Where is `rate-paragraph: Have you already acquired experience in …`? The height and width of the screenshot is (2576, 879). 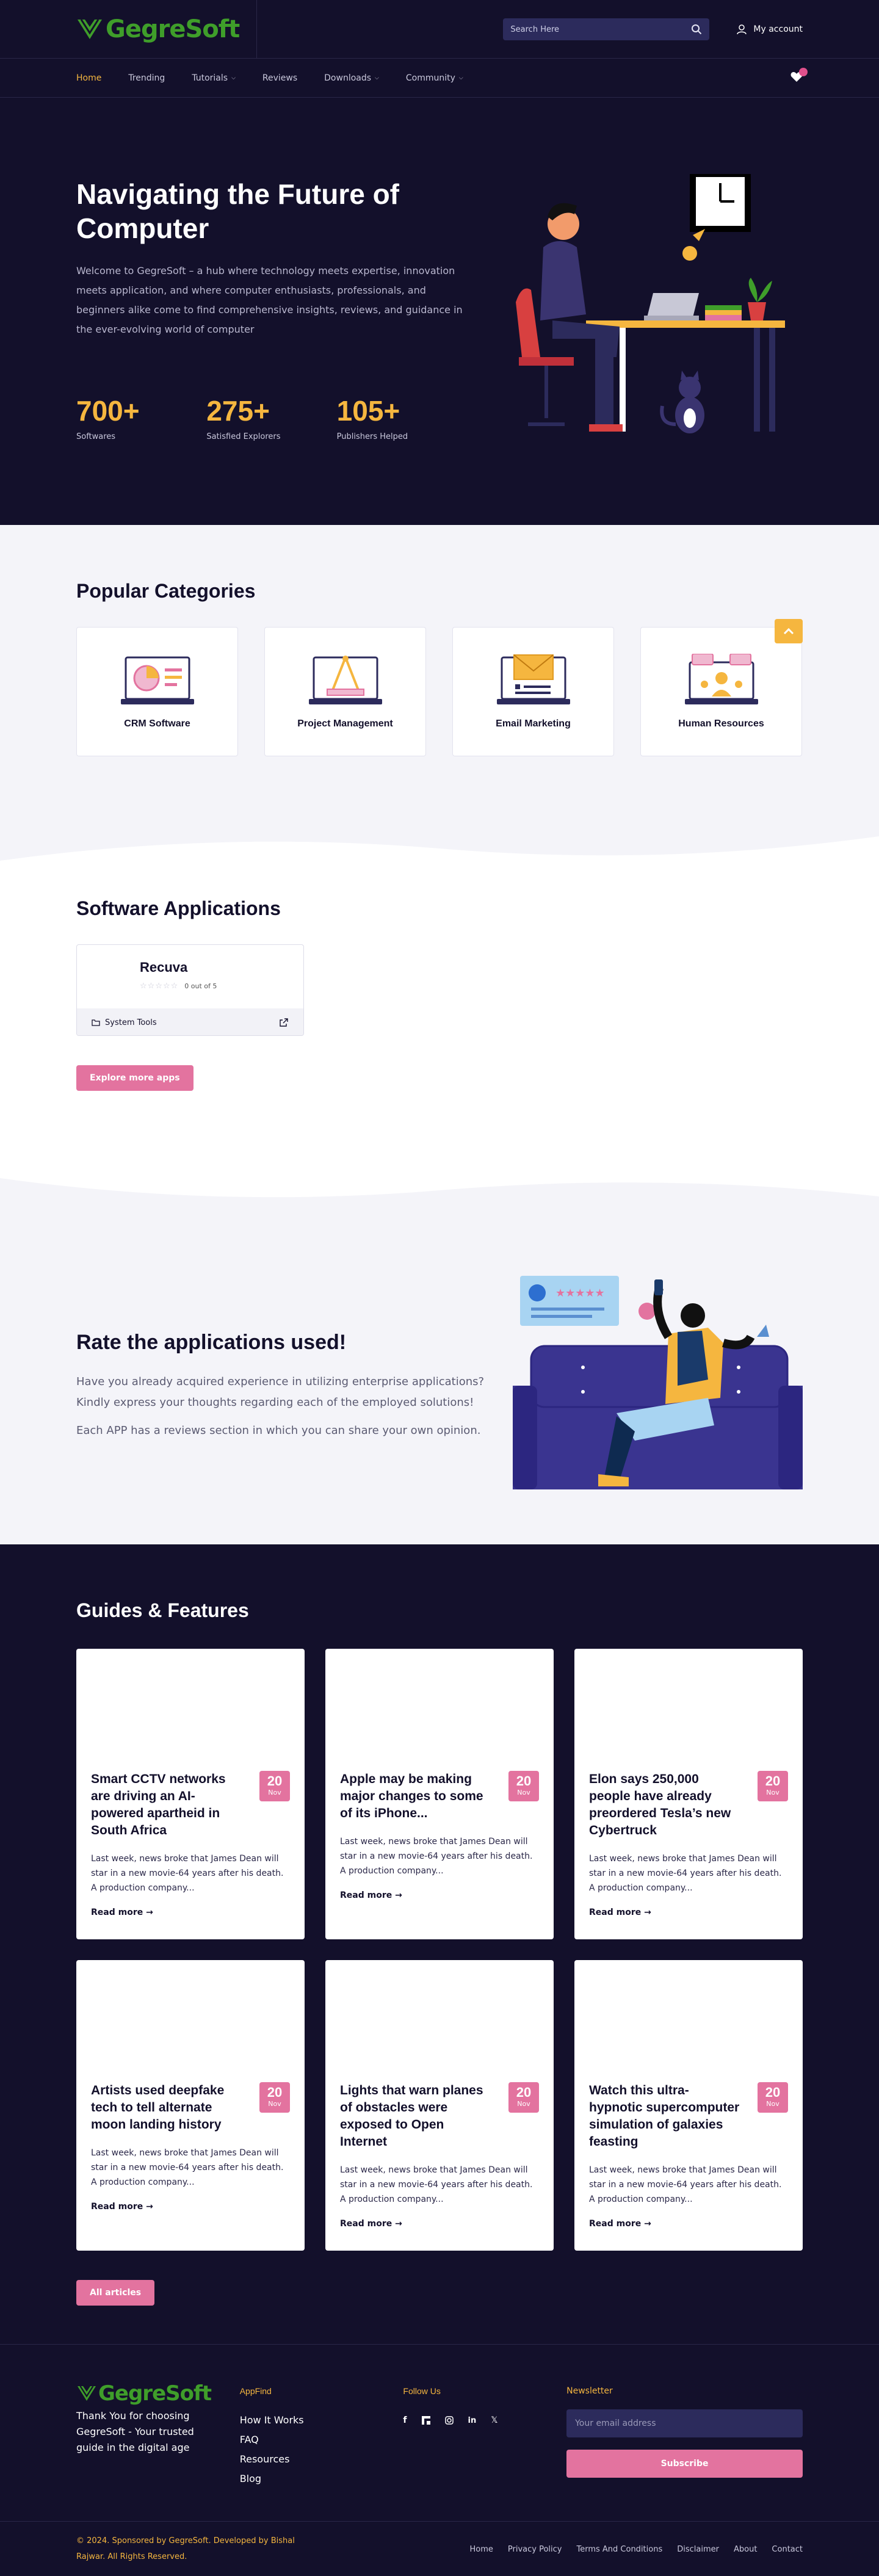 rate-paragraph: Have you already acquired experience in … is located at coordinates (280, 1392).